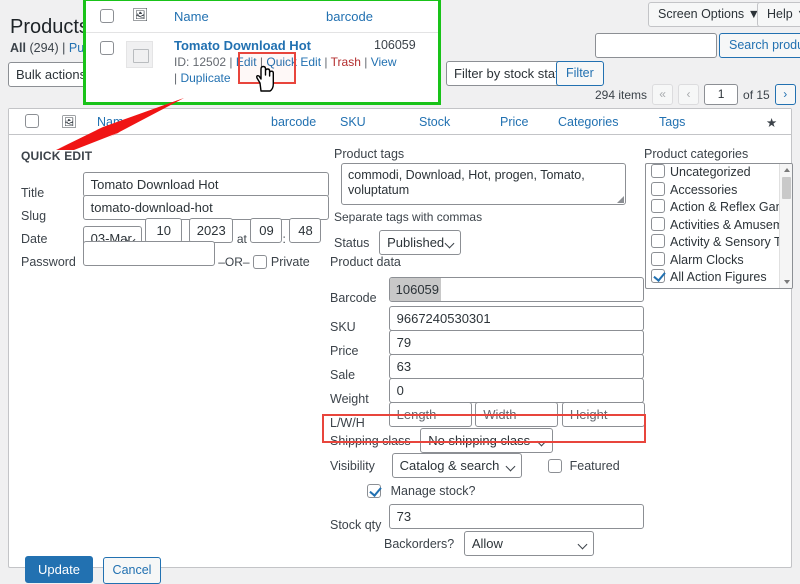  I want to click on overlay-thumbnail-column-icon: 🖼, so click(140, 14).